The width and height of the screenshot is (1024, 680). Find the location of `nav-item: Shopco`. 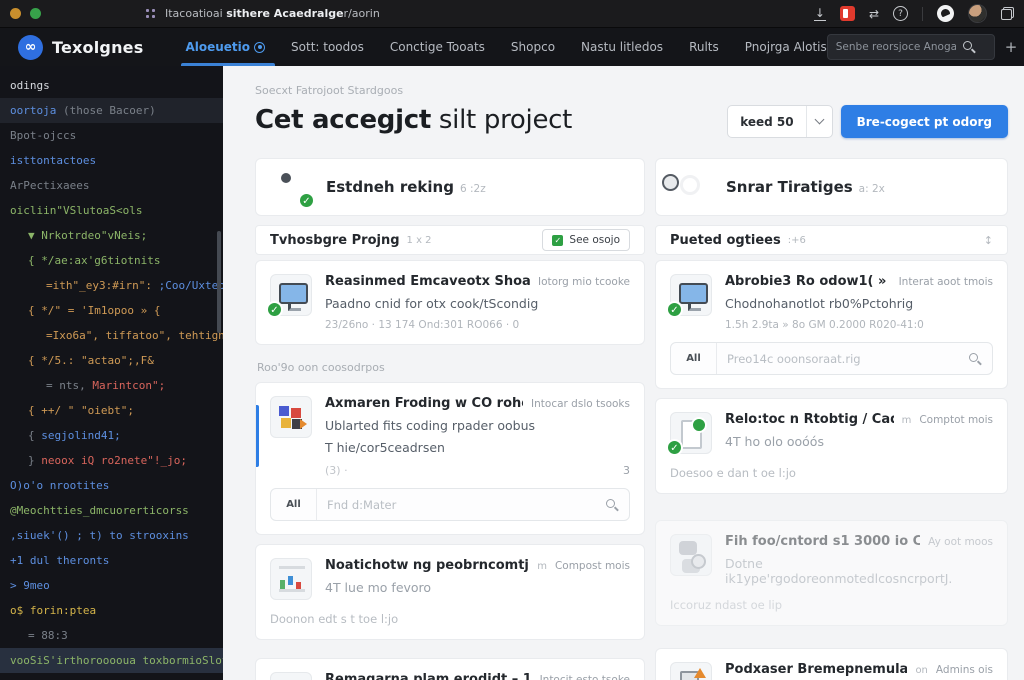

nav-item: Shopco is located at coordinates (533, 47).